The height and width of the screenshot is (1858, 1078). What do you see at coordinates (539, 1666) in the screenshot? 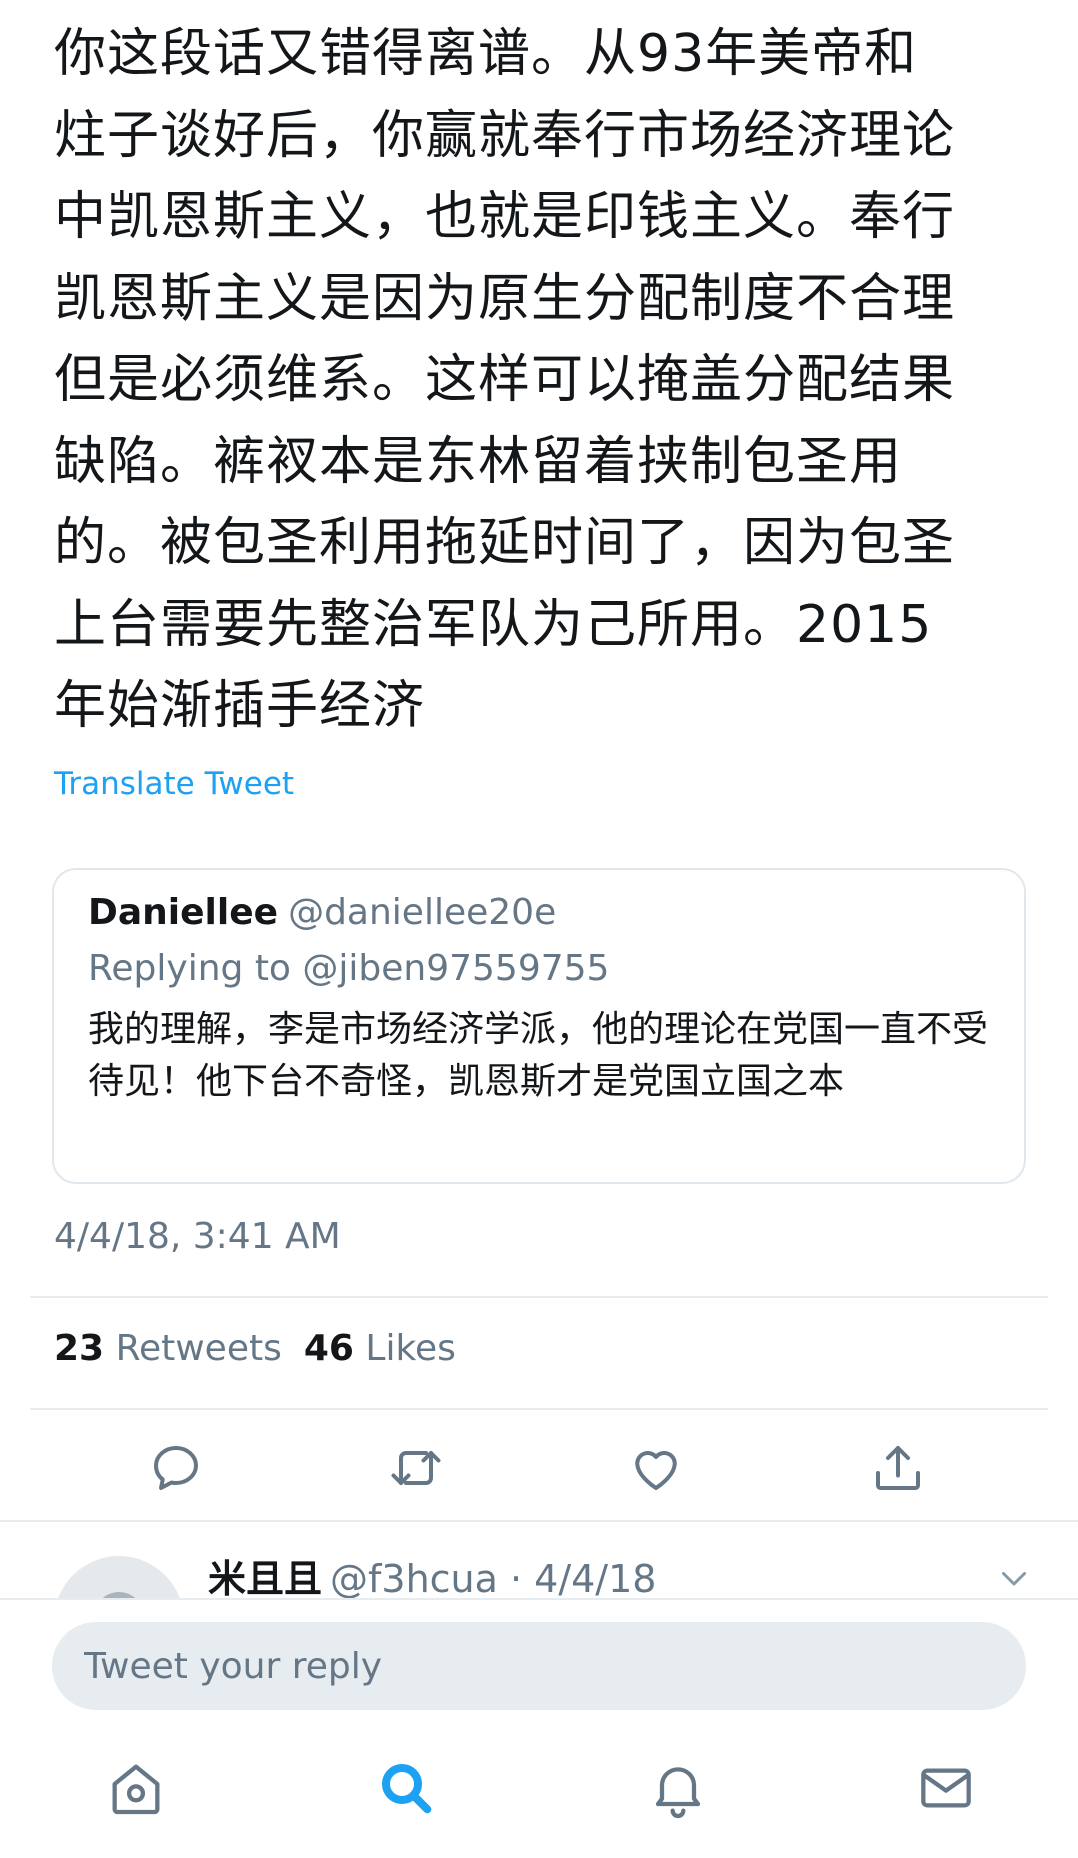
I see `reply-input` at bounding box center [539, 1666].